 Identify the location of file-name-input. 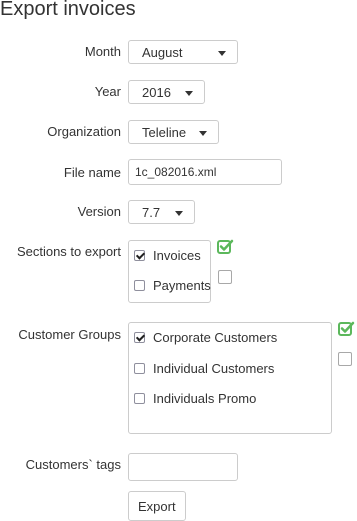
(205, 172).